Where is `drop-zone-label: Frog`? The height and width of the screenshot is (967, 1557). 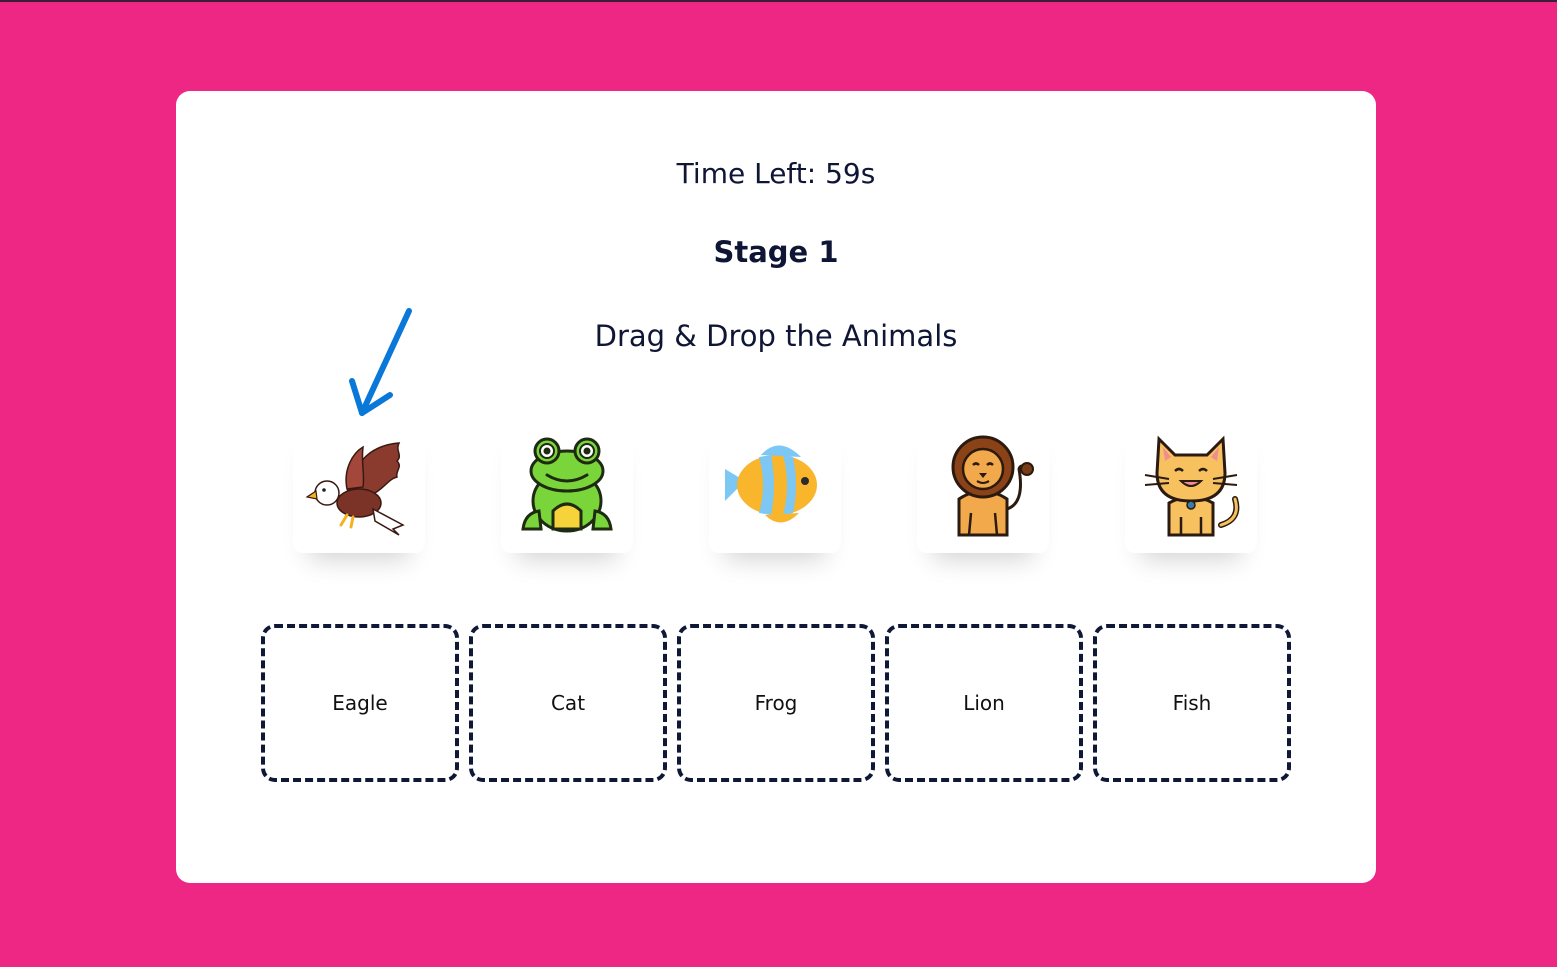
drop-zone-label: Frog is located at coordinates (776, 703).